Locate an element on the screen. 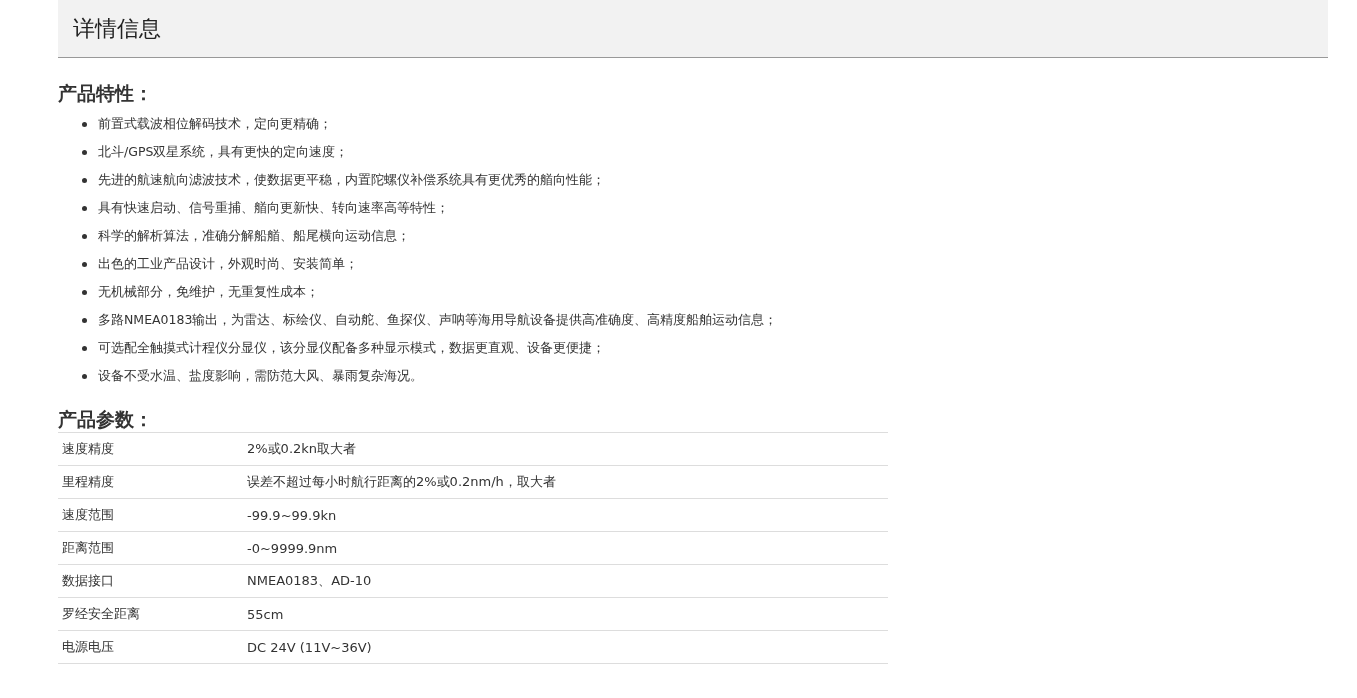  feature-text: 设备不受水温、盐度影响，需防范大风、暴雨复杂海况。 is located at coordinates (260, 376).